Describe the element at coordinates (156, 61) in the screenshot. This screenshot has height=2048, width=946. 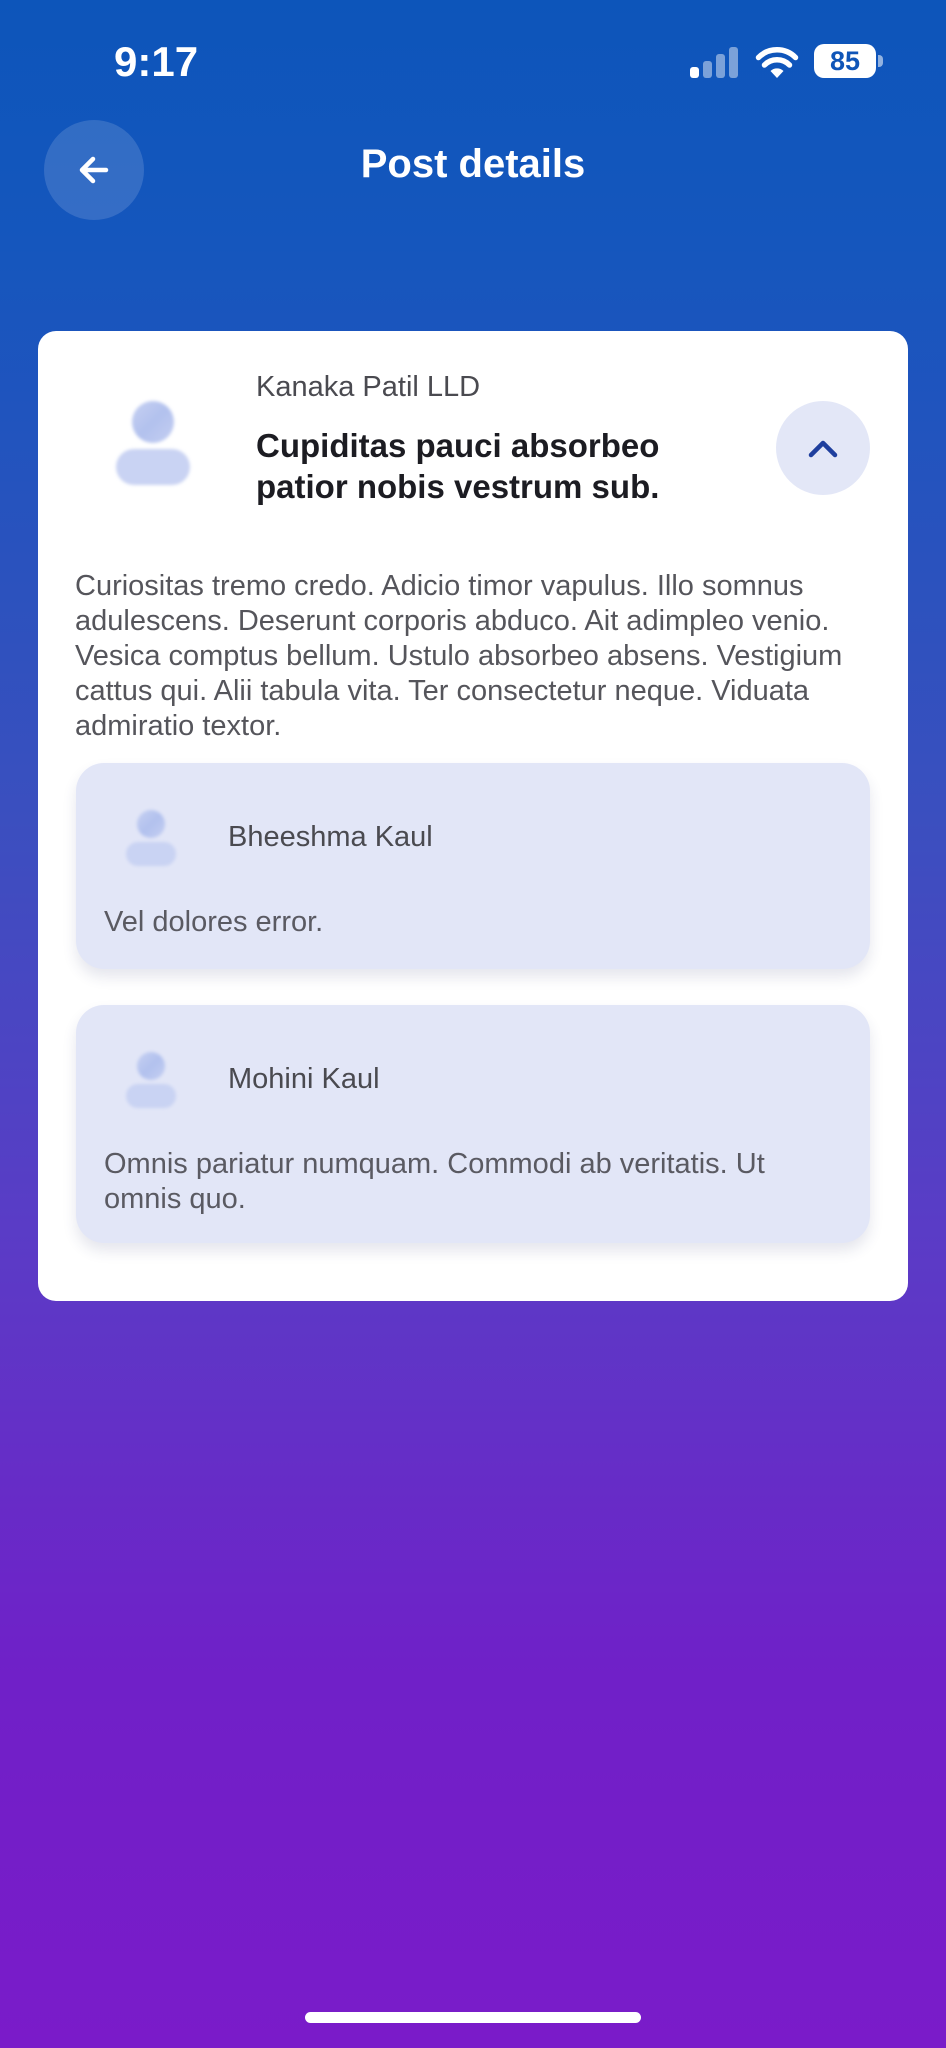
I see `status-time: 9:17` at that location.